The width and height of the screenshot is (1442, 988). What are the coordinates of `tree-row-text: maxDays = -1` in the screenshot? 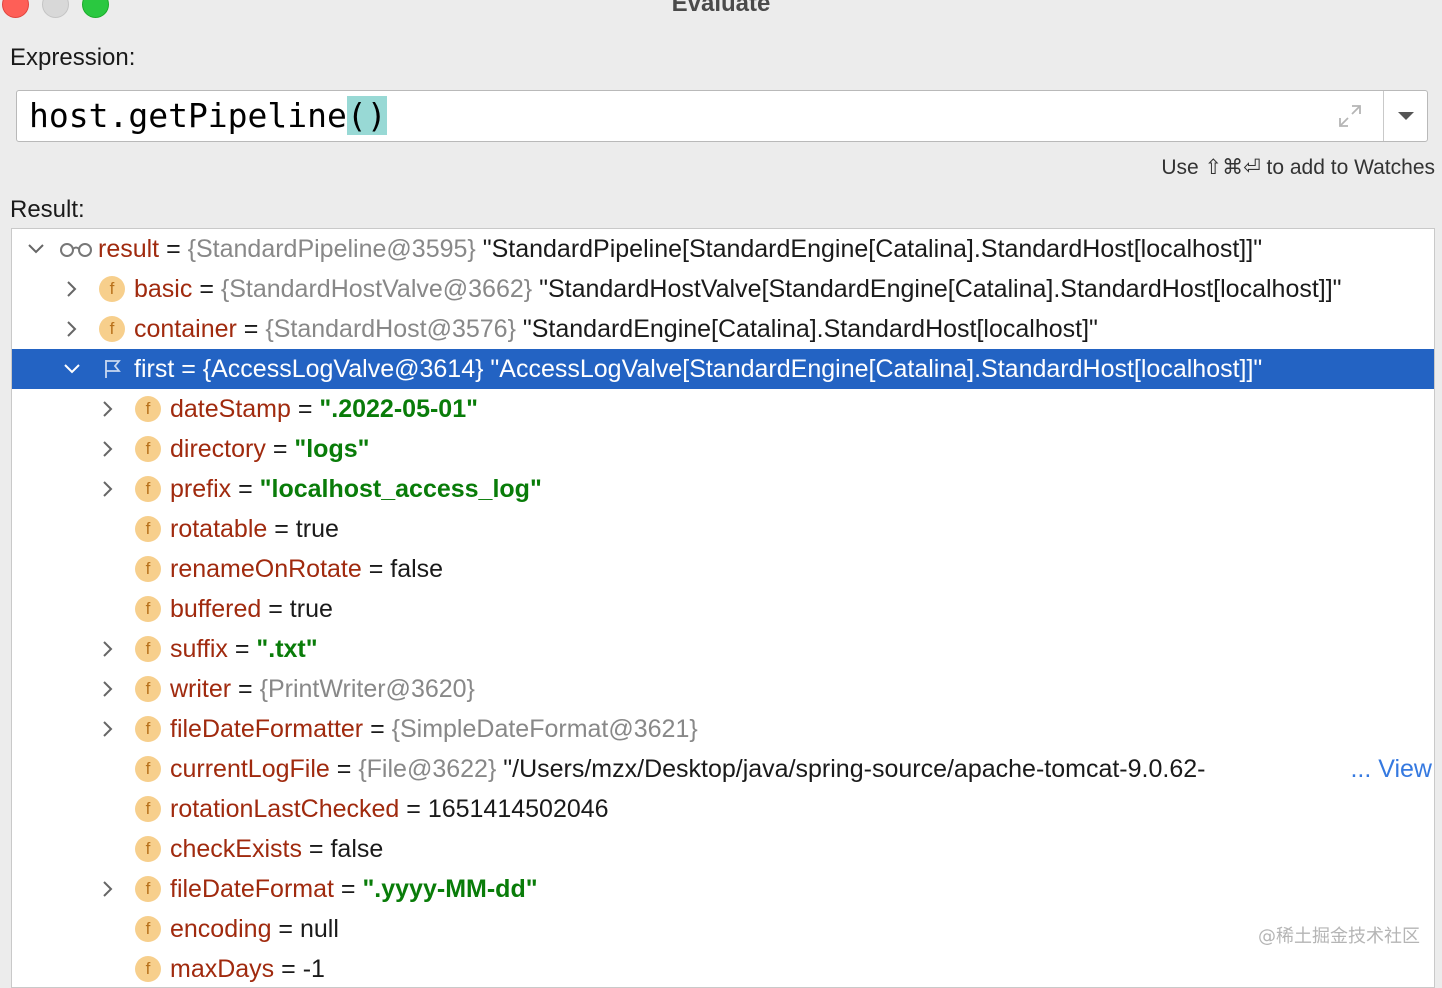 It's located at (247, 968).